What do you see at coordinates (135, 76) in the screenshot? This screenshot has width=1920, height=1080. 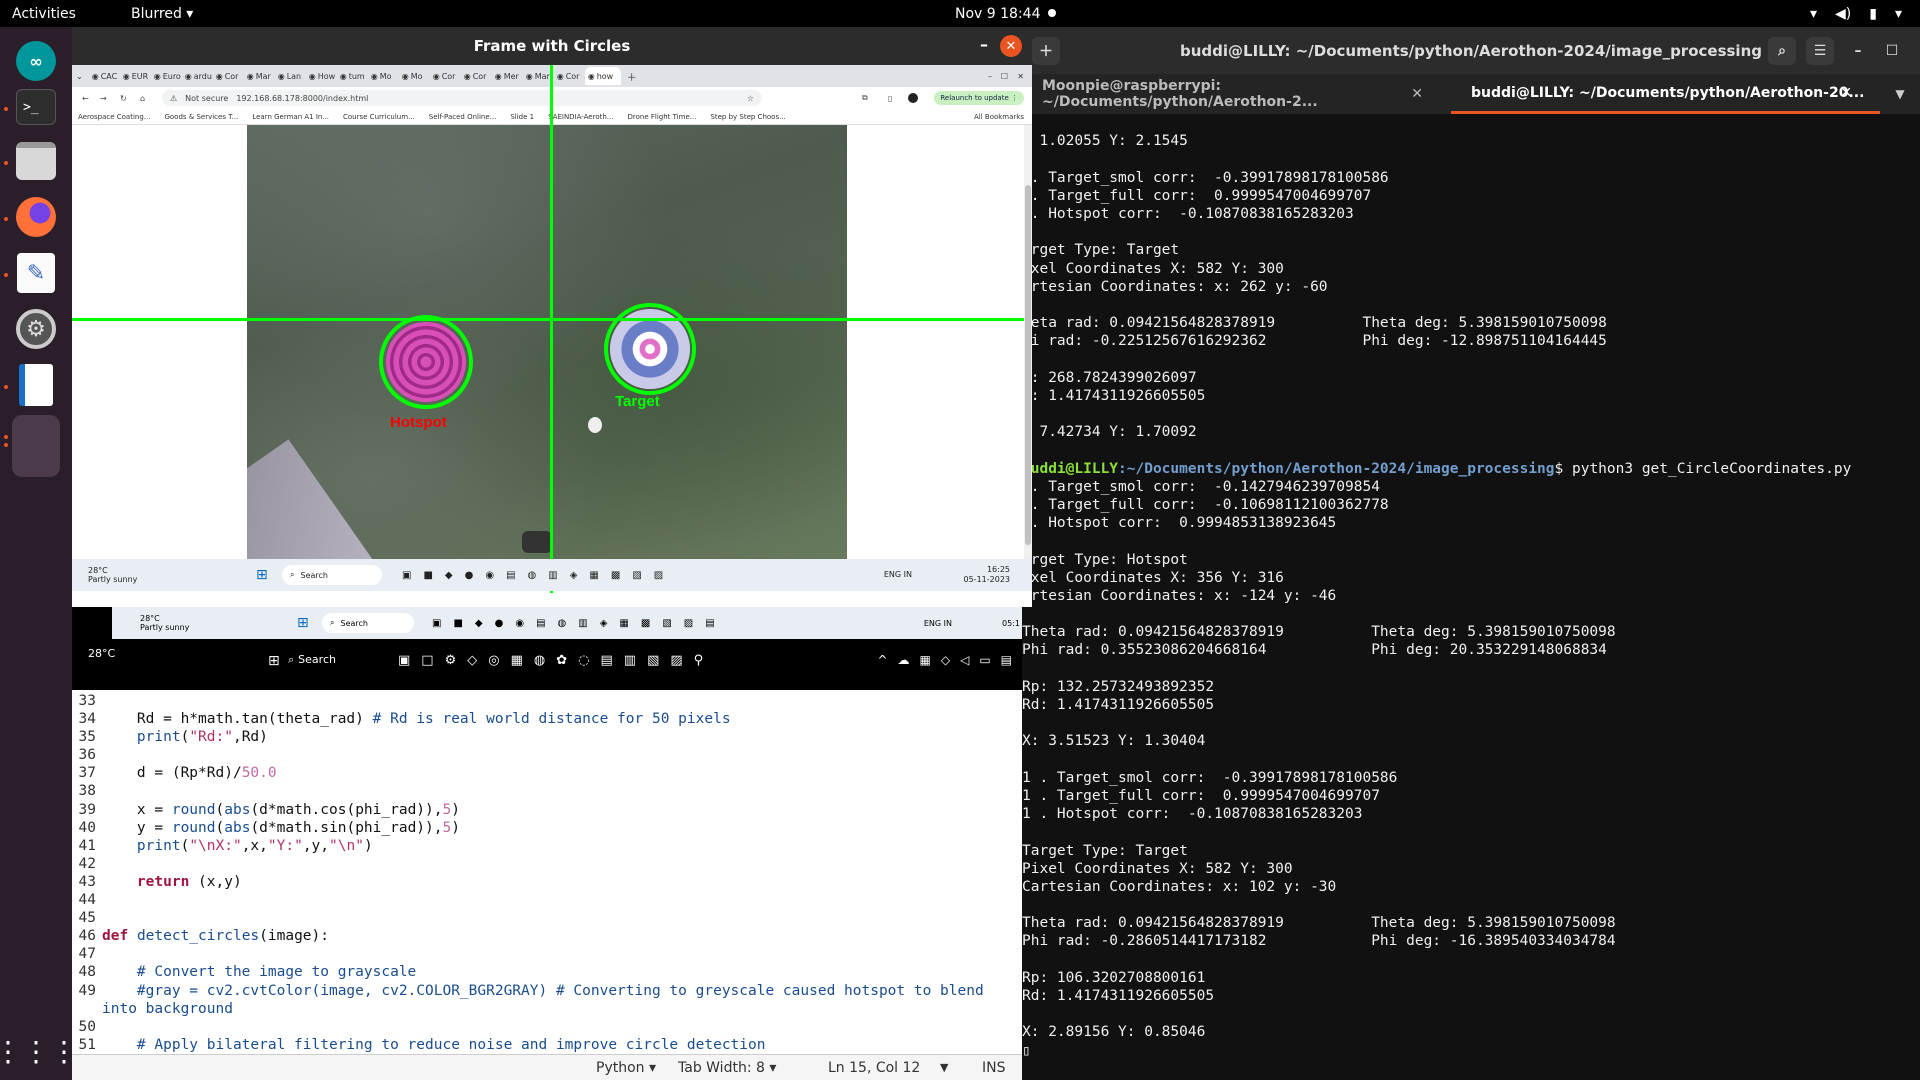 I see `browser-tab: ◉ EUR` at bounding box center [135, 76].